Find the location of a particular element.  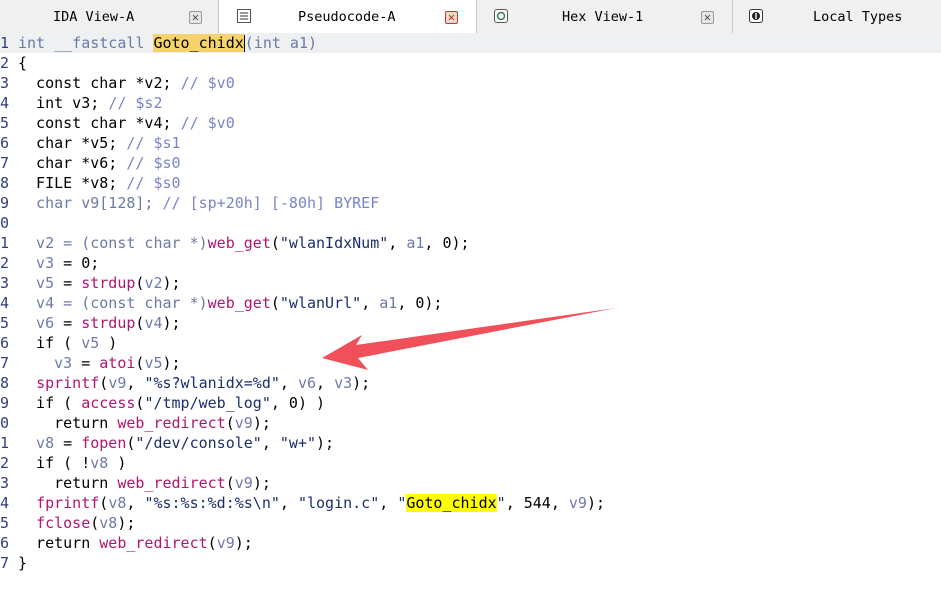

code-text: int v3; // $s2 is located at coordinates (90, 103).